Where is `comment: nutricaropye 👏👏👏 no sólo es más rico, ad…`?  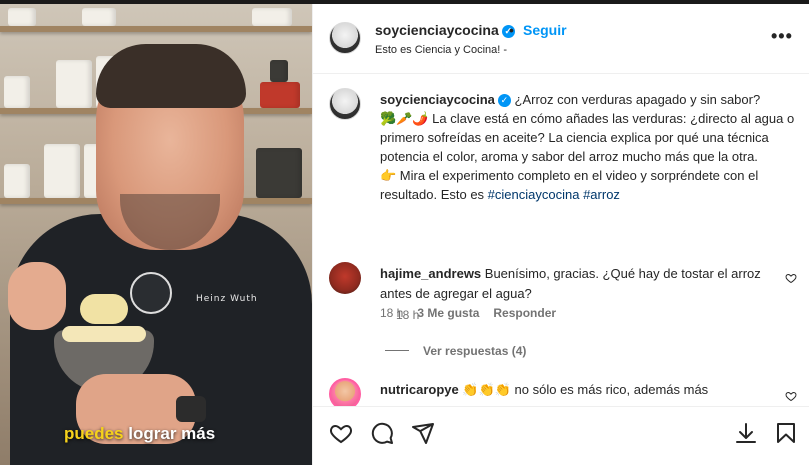 comment: nutricaropye 👏👏👏 no sólo es más rico, ad… is located at coordinates (564, 393).